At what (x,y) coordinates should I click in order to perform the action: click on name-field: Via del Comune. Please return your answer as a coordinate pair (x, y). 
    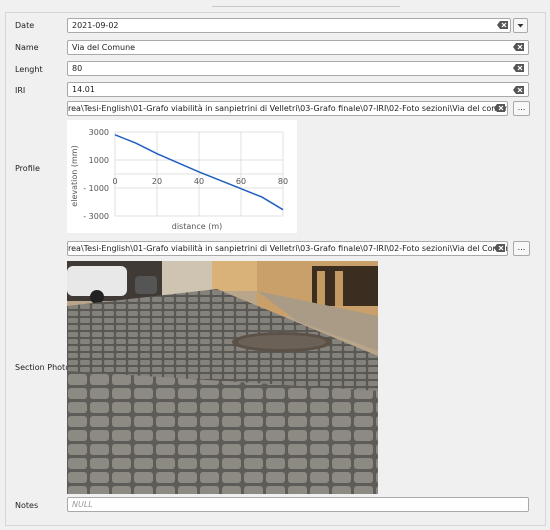
    Looking at the image, I should click on (298, 47).